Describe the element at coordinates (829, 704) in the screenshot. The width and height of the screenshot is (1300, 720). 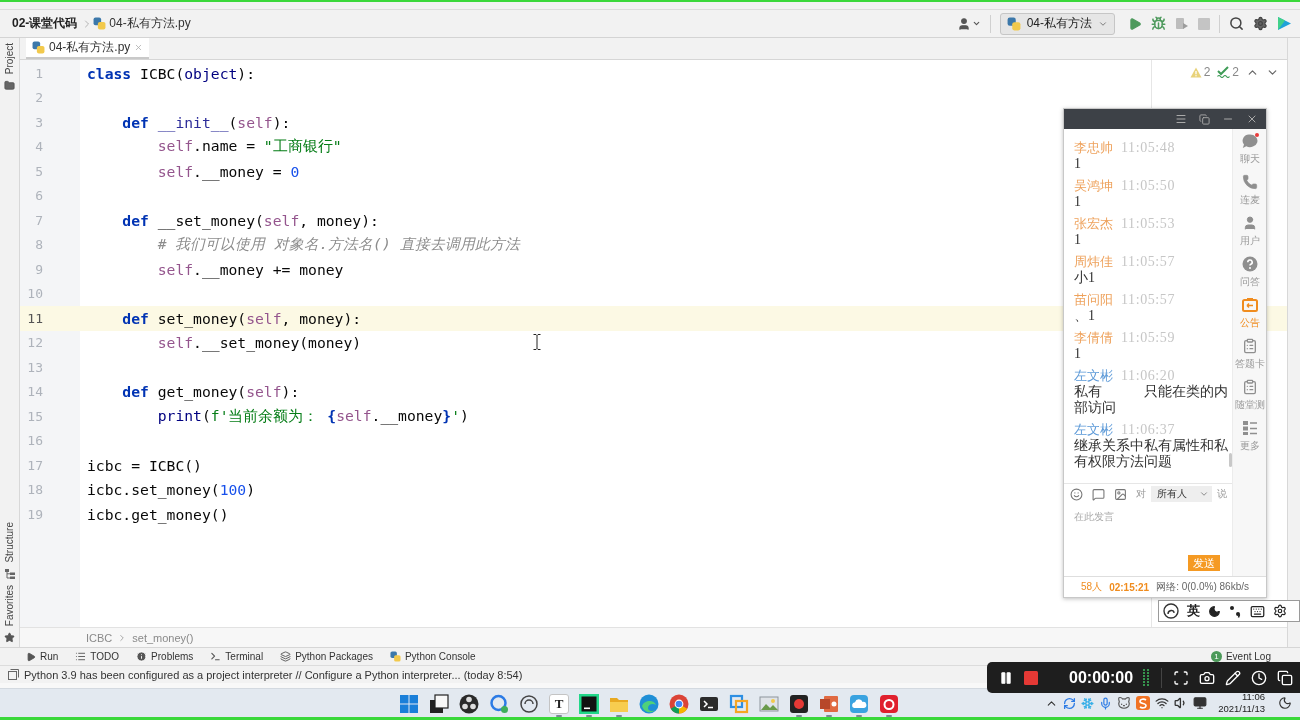
I see `slides-icon` at that location.